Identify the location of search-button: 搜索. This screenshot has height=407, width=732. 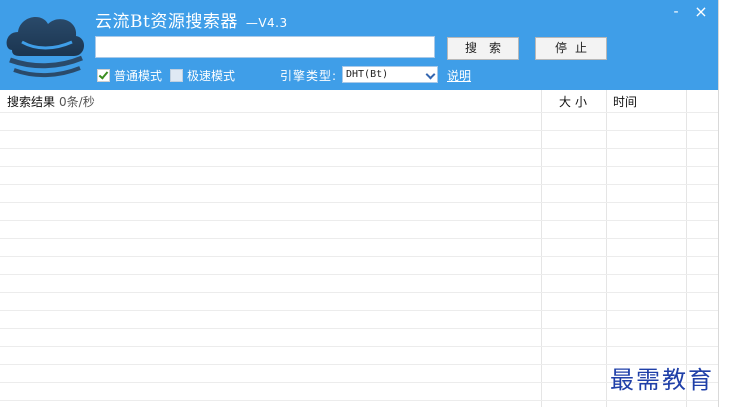
(483, 48).